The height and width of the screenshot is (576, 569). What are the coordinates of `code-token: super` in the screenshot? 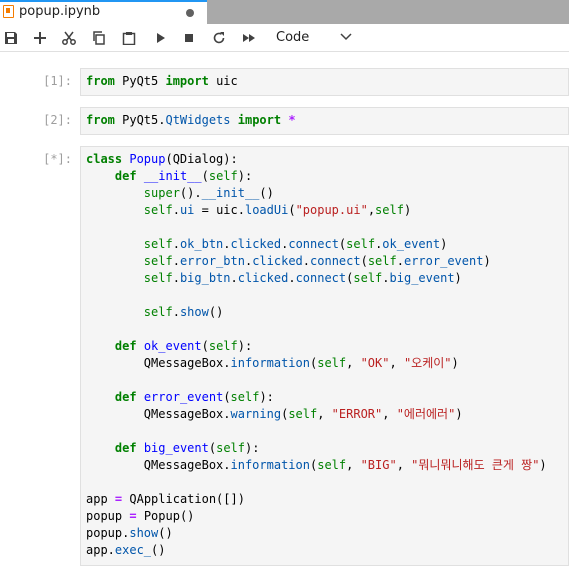 It's located at (161, 193).